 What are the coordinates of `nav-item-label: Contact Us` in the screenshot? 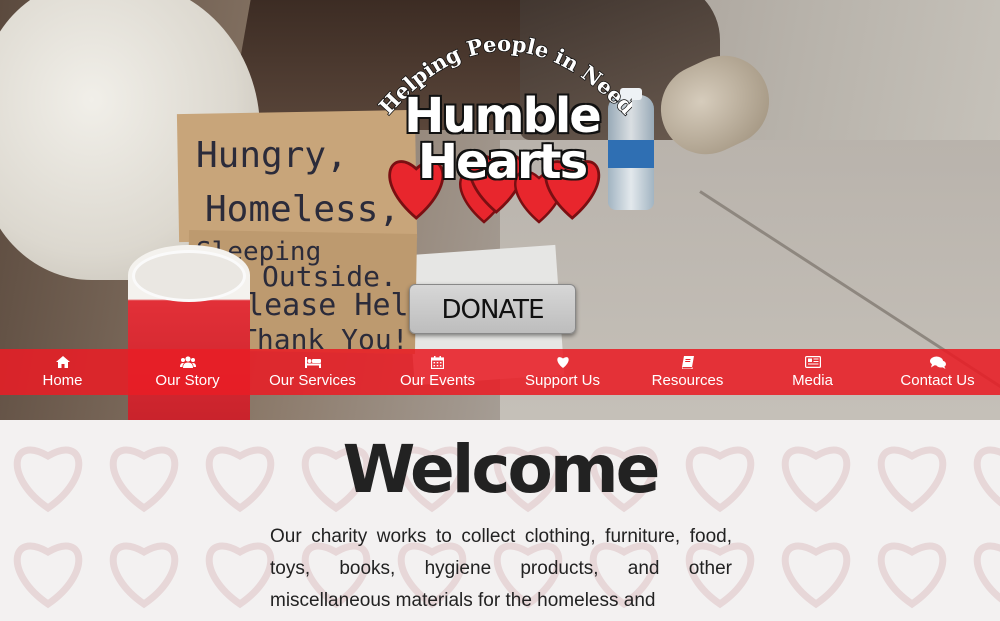 It's located at (937, 380).